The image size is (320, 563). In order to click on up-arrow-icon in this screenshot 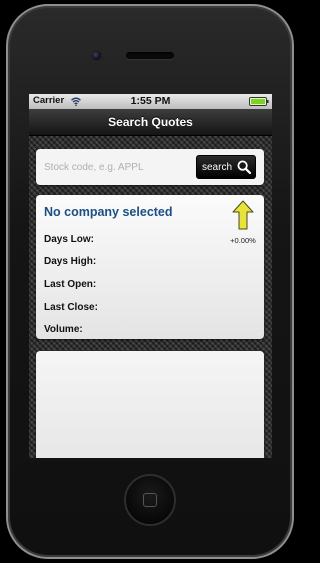, I will do `click(243, 215)`.